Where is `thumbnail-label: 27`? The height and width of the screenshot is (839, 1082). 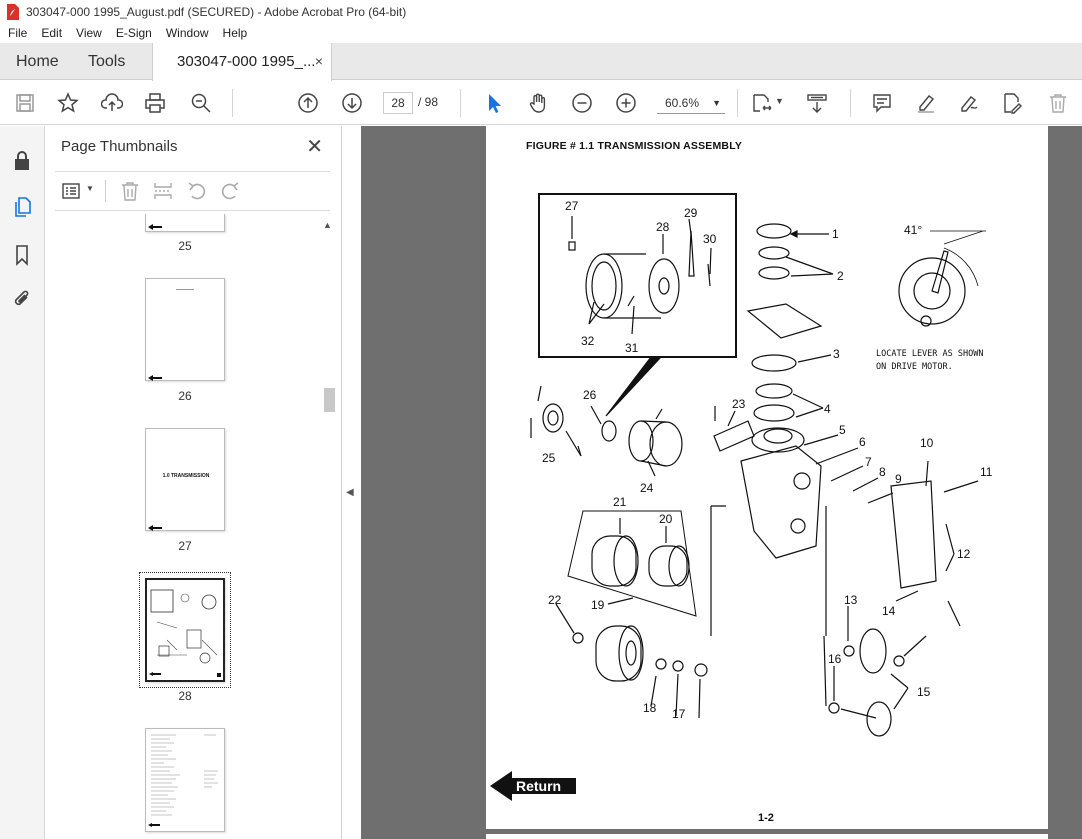 thumbnail-label: 27 is located at coordinates (185, 546).